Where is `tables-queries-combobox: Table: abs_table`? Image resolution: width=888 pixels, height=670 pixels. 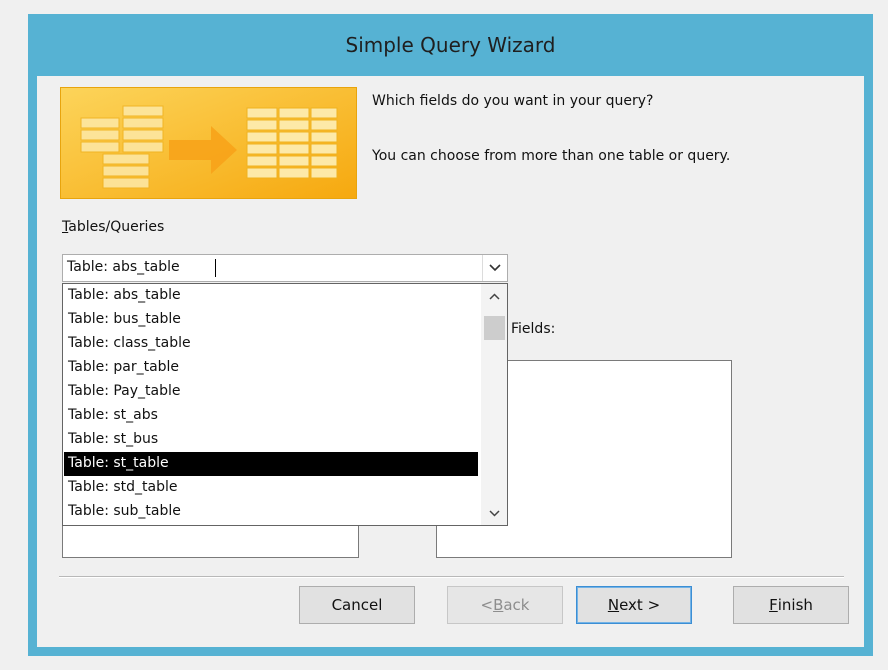
tables-queries-combobox: Table: abs_table is located at coordinates (285, 268).